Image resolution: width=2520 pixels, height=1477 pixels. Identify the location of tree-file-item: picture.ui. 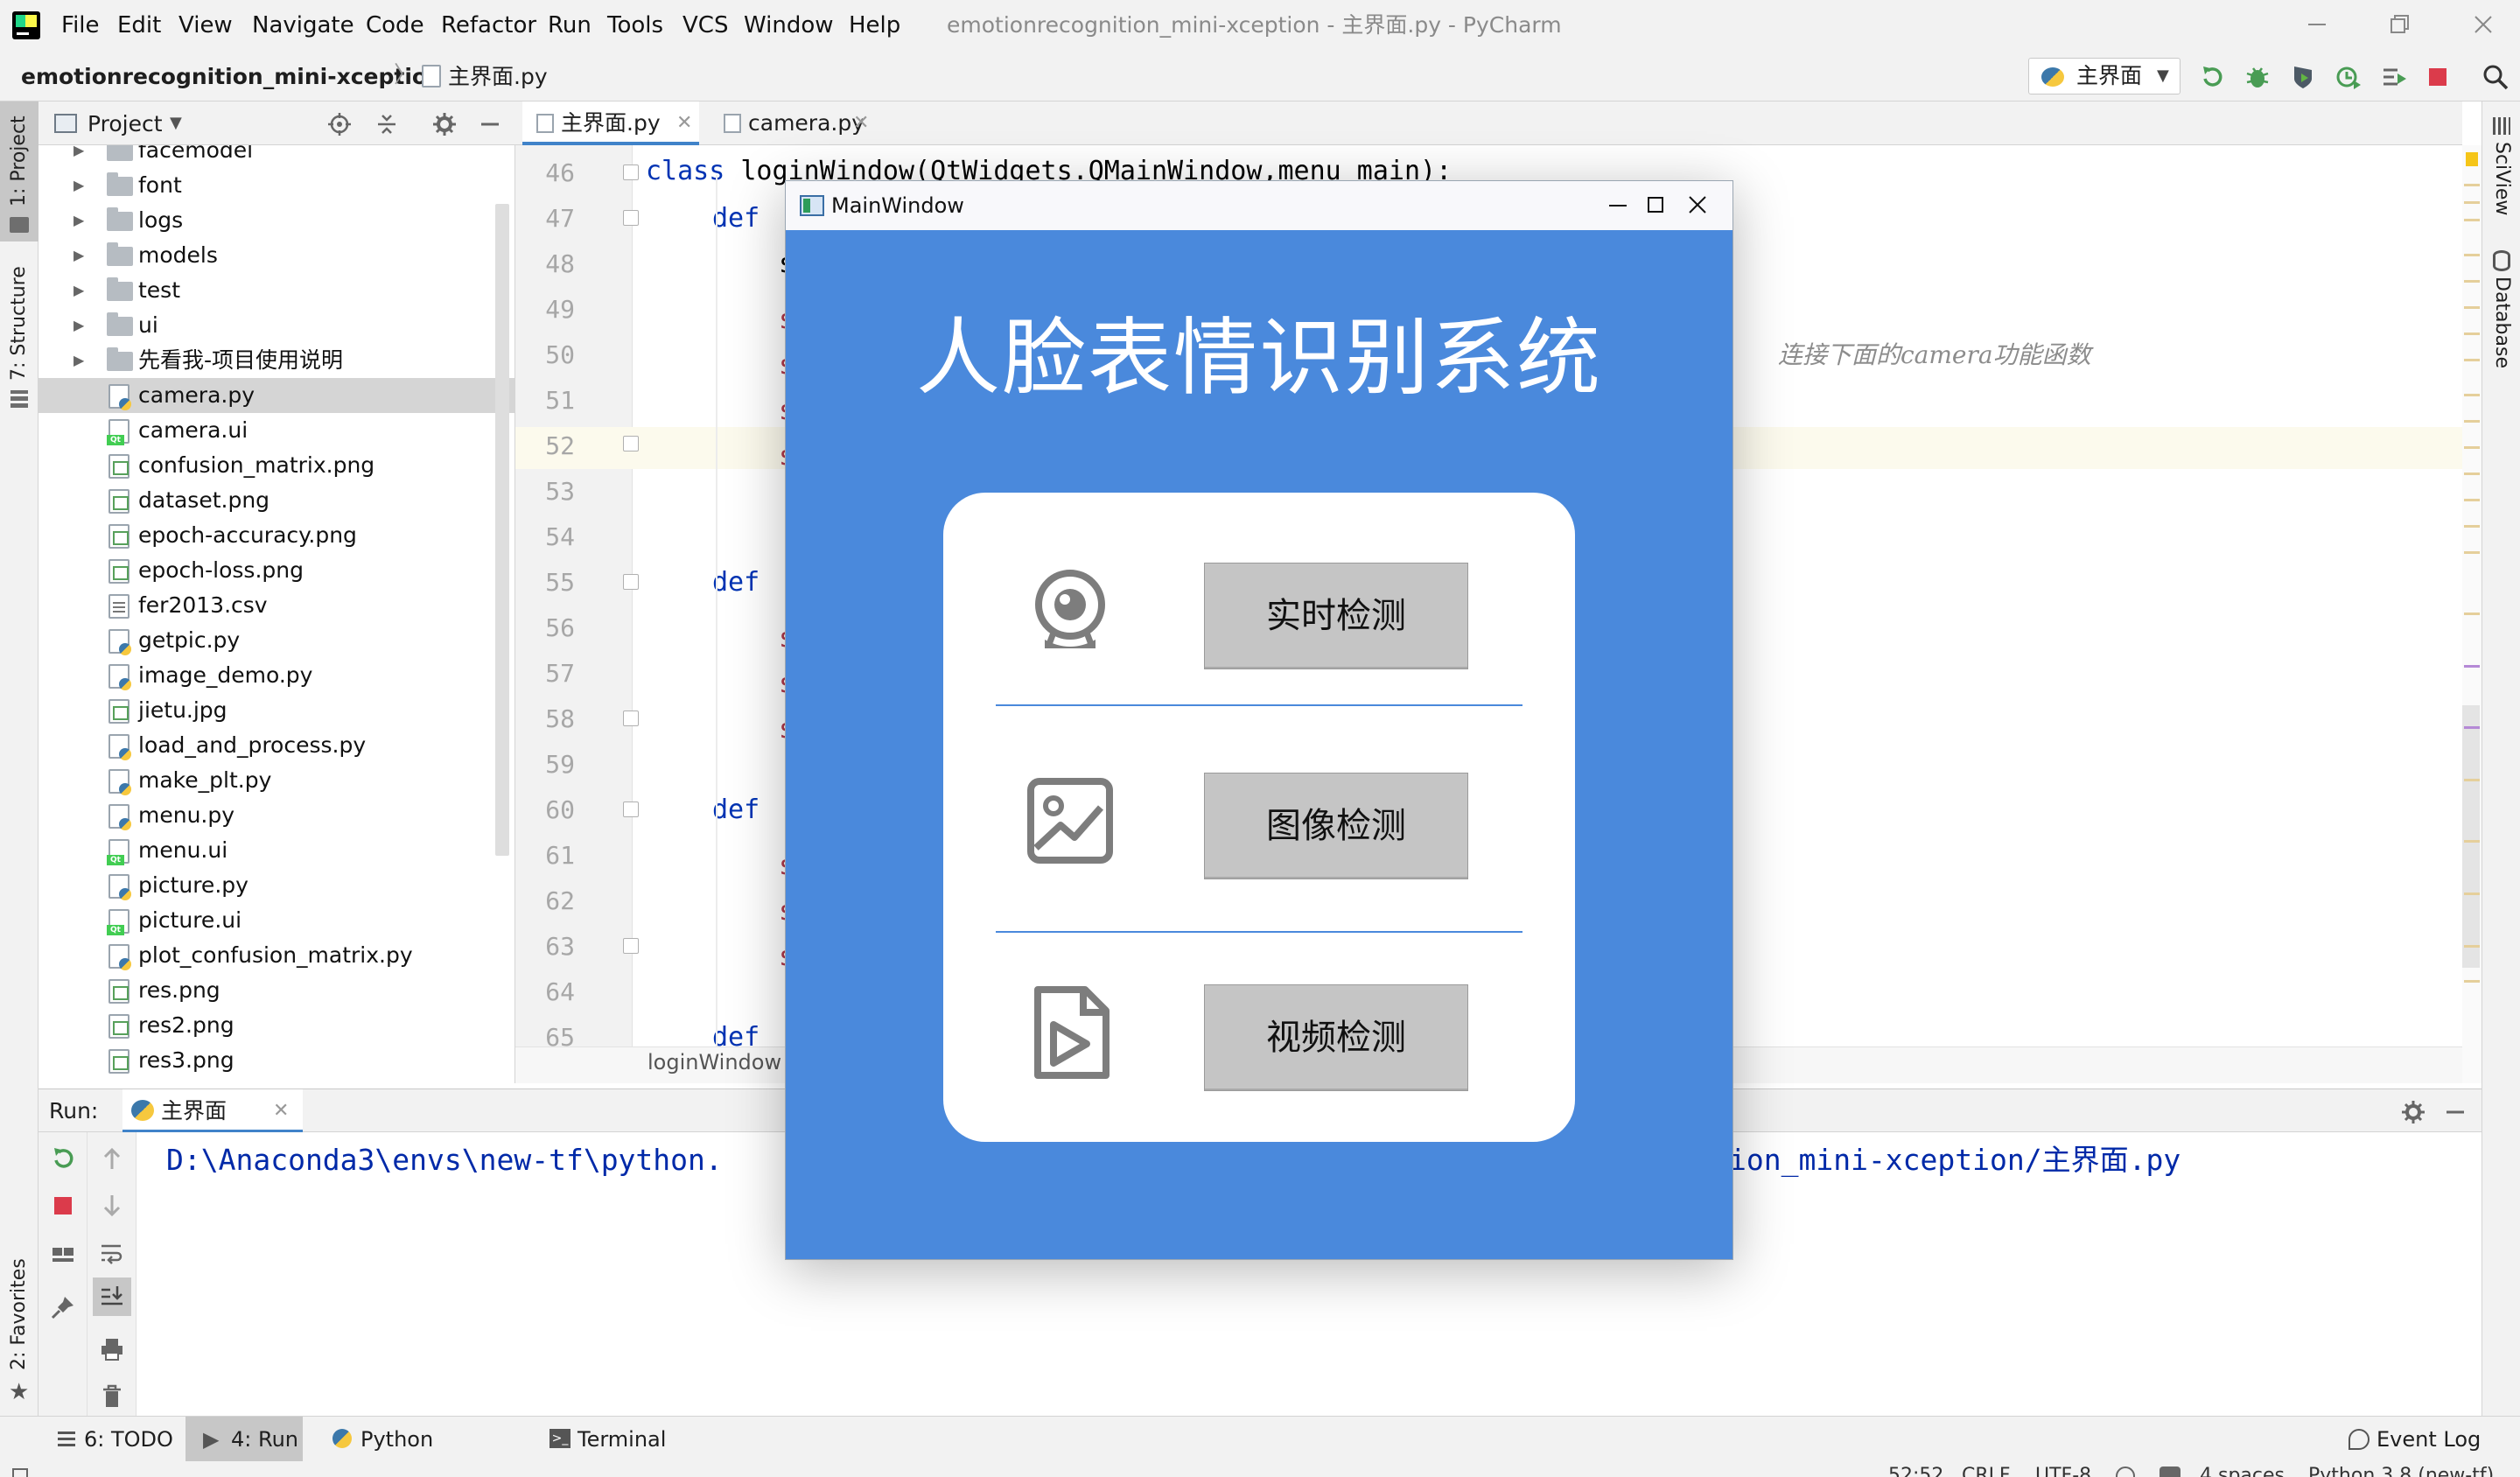
(276, 920).